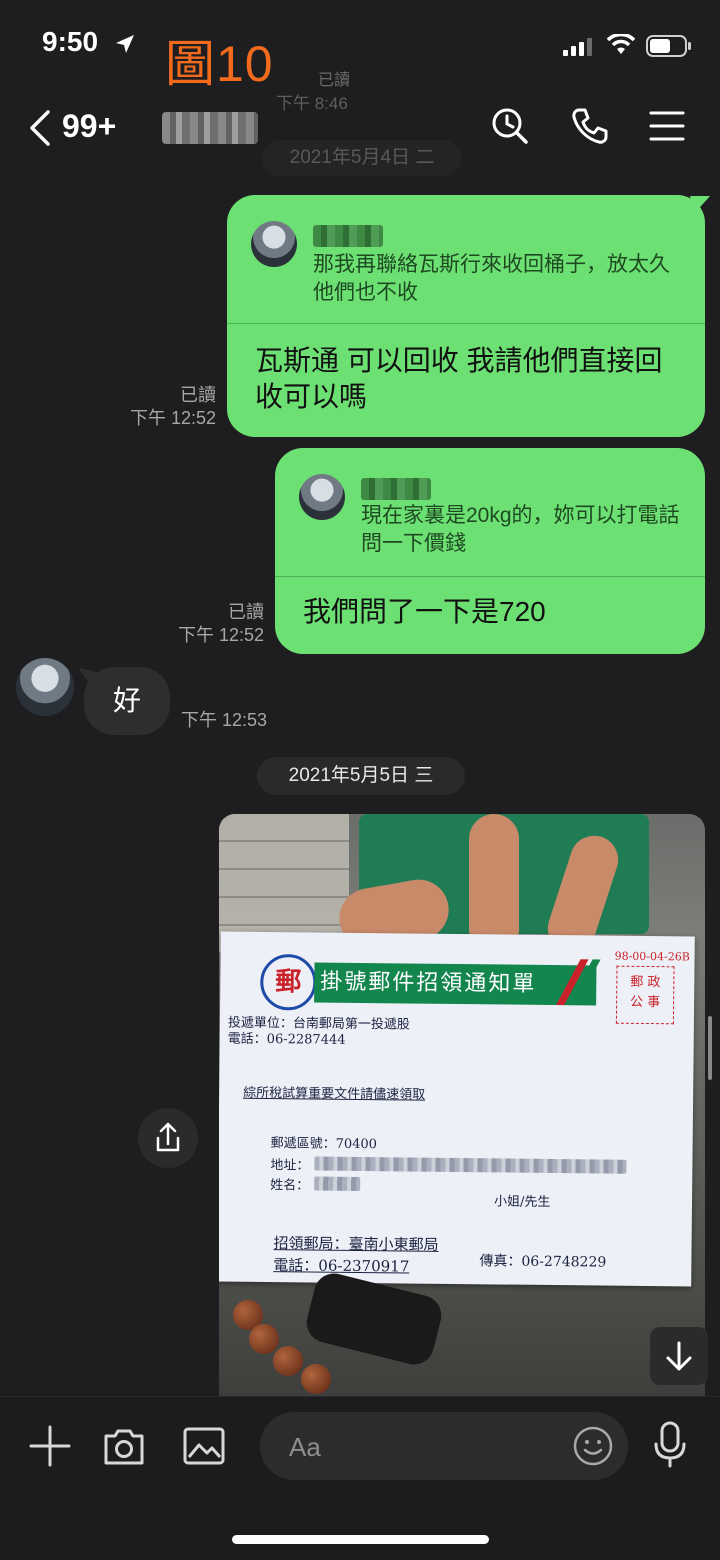 The height and width of the screenshot is (1560, 720). Describe the element at coordinates (543, 1262) in the screenshot. I see `pickup-fax: 傳真：06-2748229` at that location.